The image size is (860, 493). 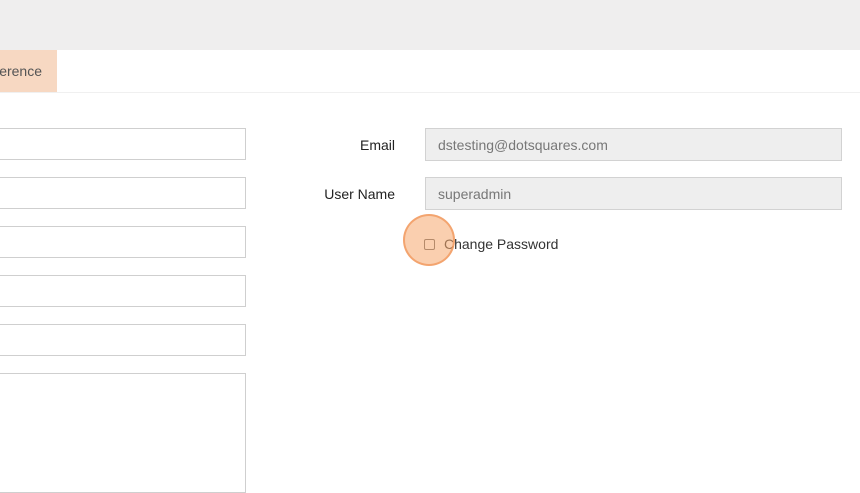 I want to click on change-password-toggle: Change Password, so click(x=491, y=244).